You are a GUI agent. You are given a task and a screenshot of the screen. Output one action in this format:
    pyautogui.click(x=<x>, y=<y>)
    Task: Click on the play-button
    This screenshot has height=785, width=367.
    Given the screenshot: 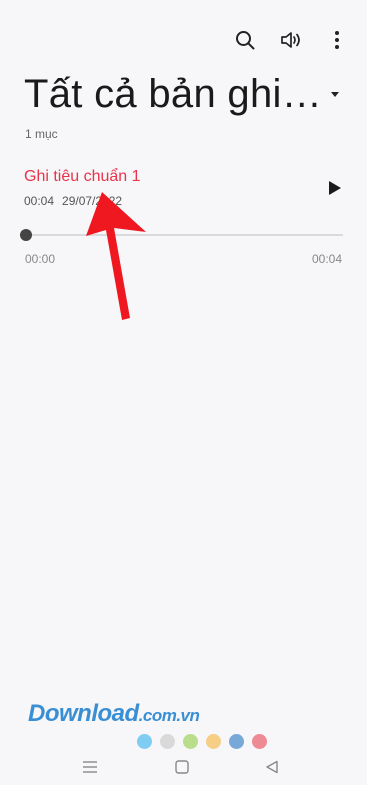 What is the action you would take?
    pyautogui.click(x=335, y=188)
    